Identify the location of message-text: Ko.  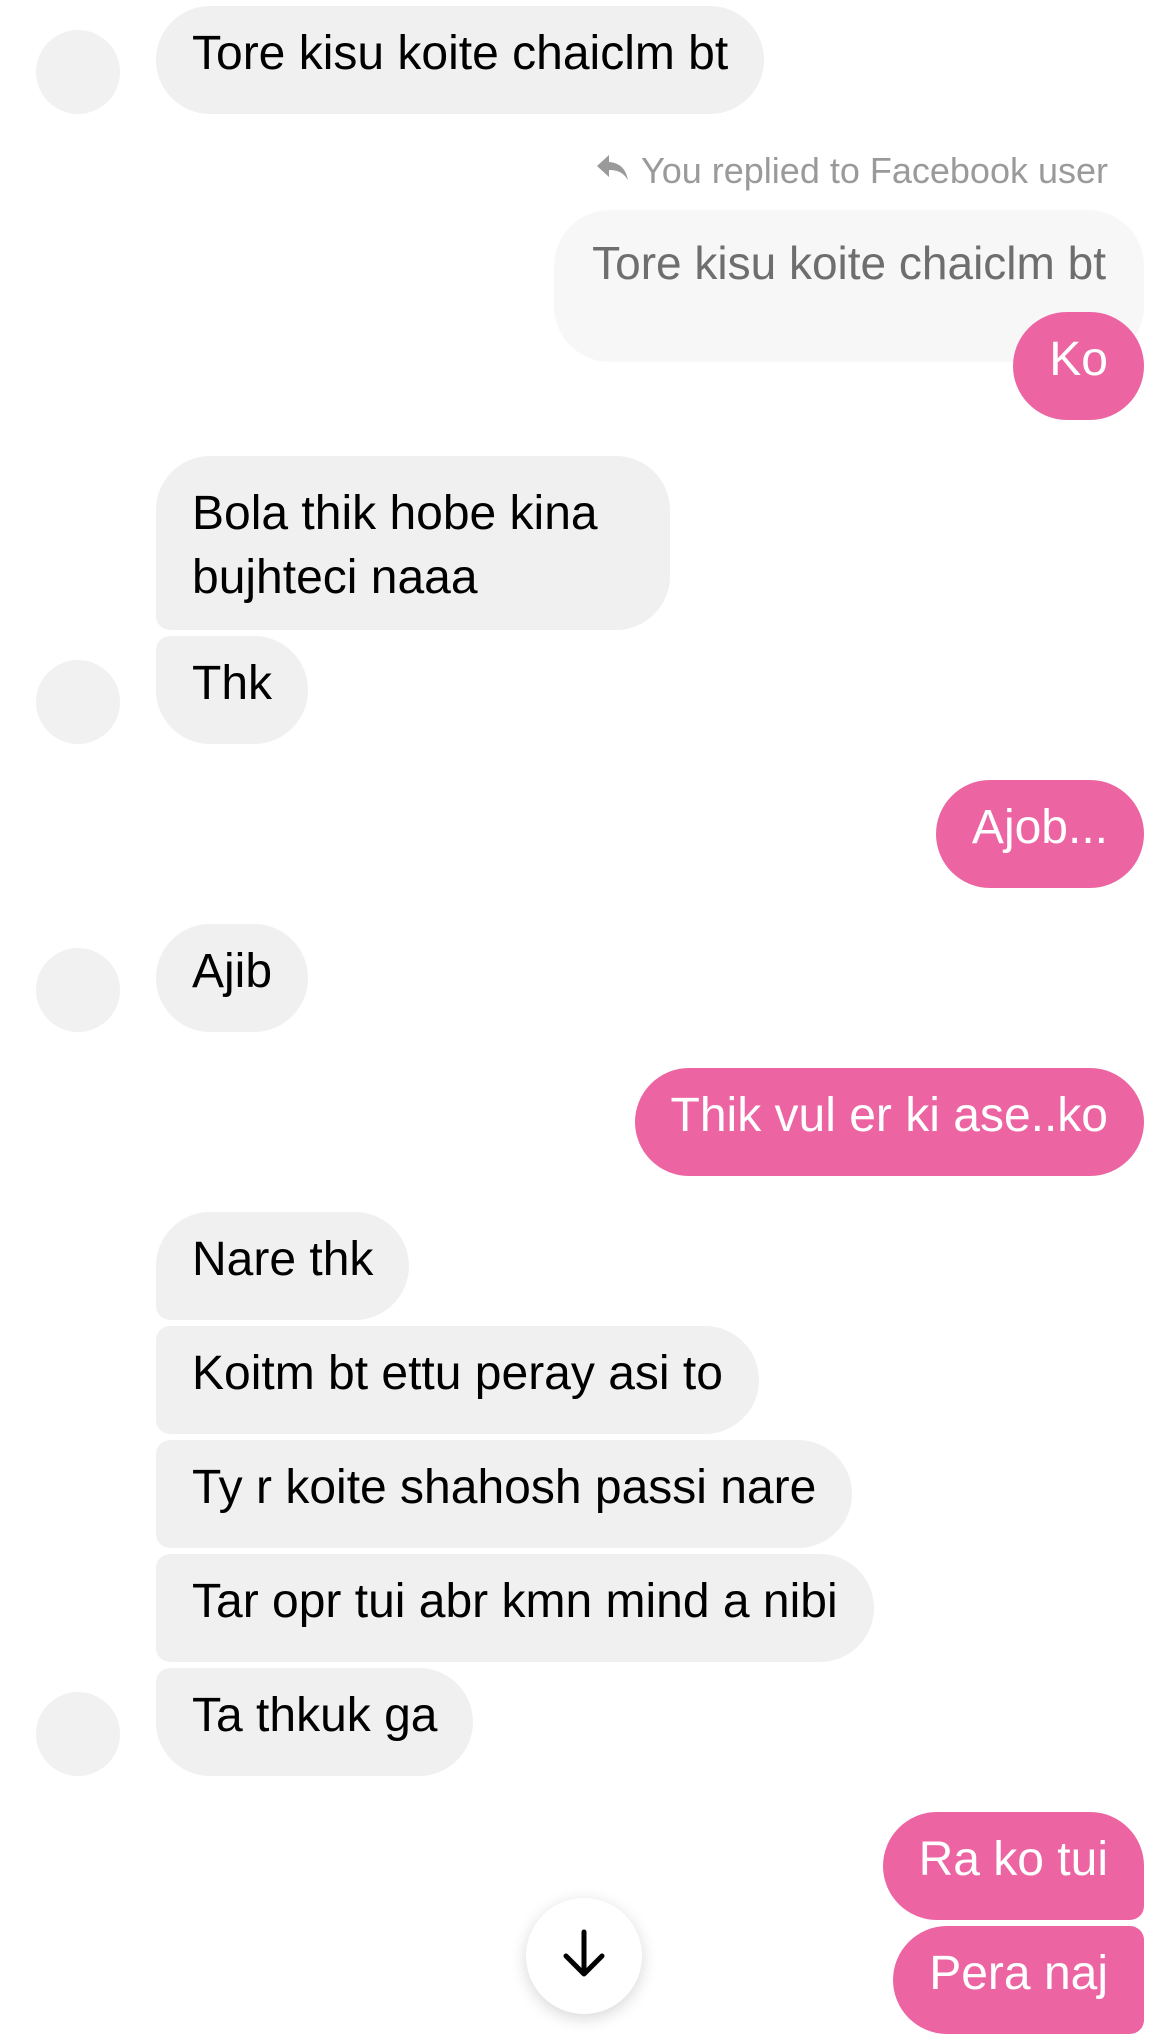
(1078, 359).